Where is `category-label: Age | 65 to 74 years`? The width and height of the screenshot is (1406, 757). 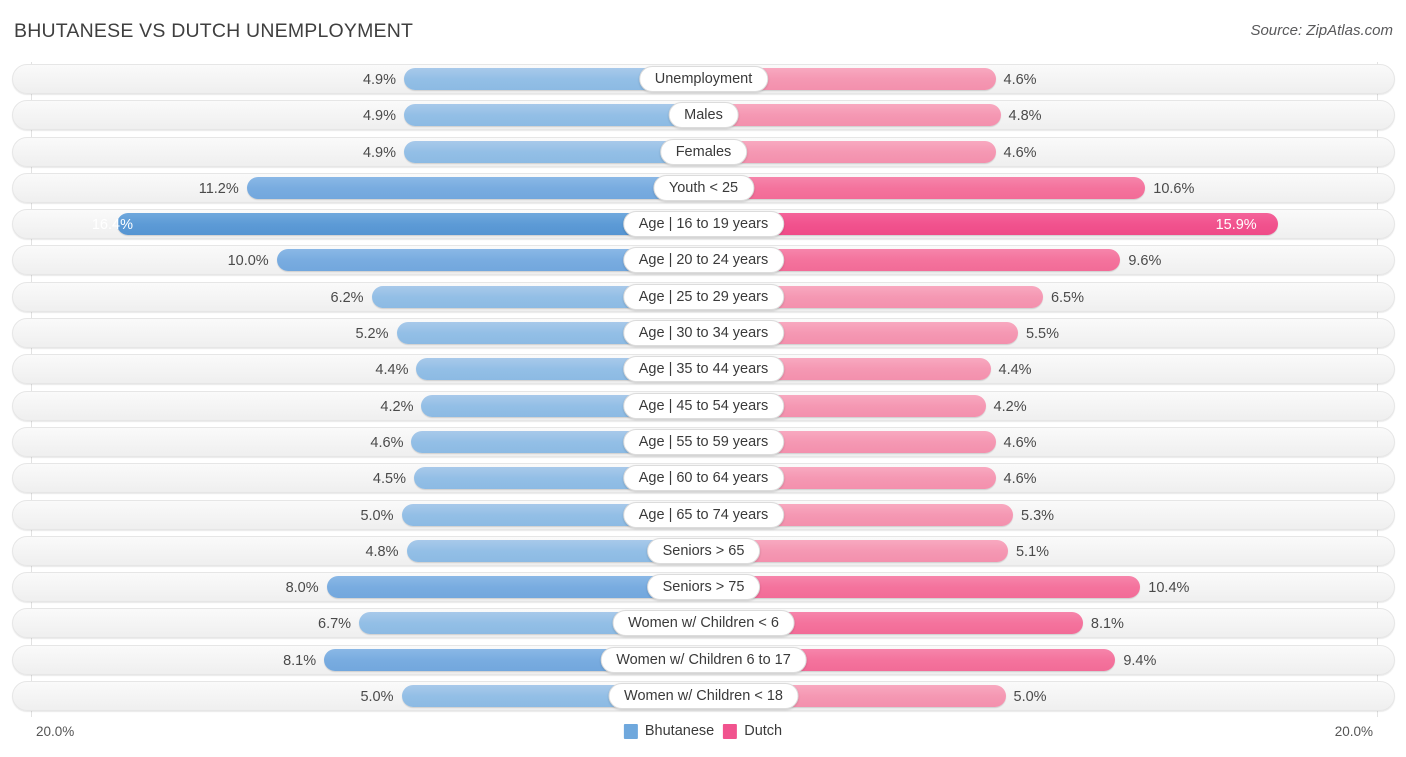 category-label: Age | 65 to 74 years is located at coordinates (703, 514).